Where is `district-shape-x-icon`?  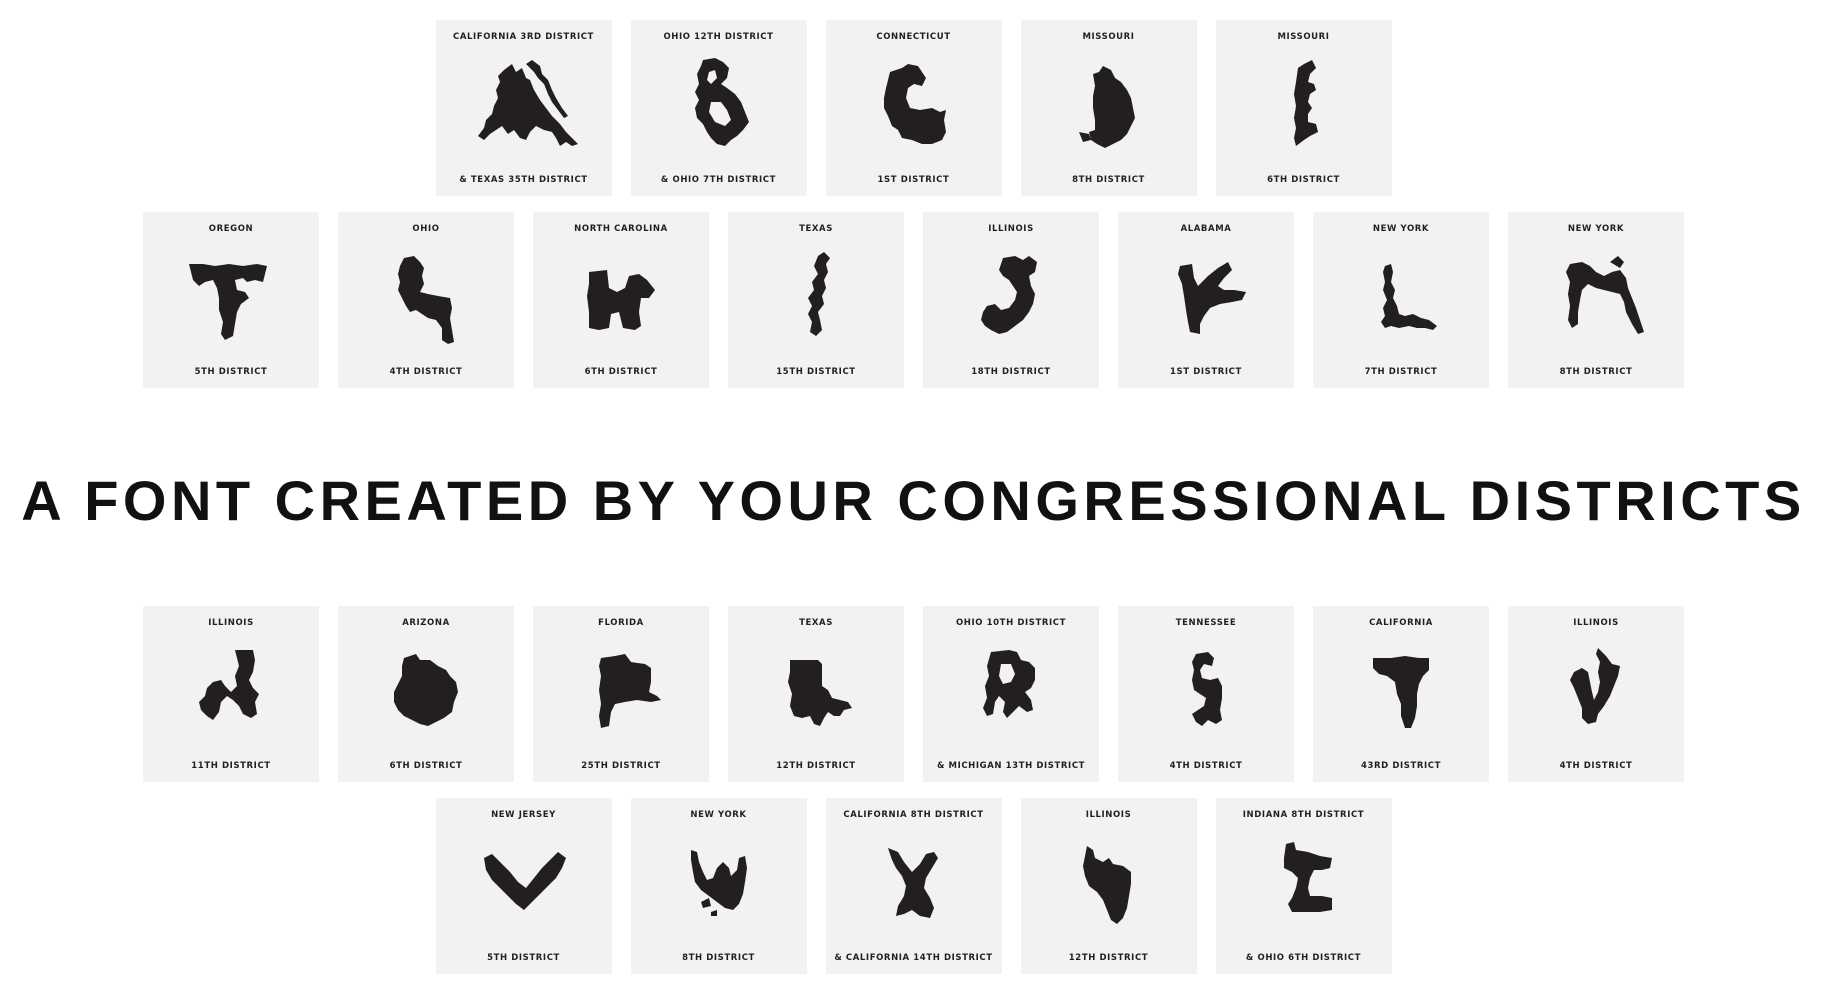
district-shape-x-icon is located at coordinates (912, 883).